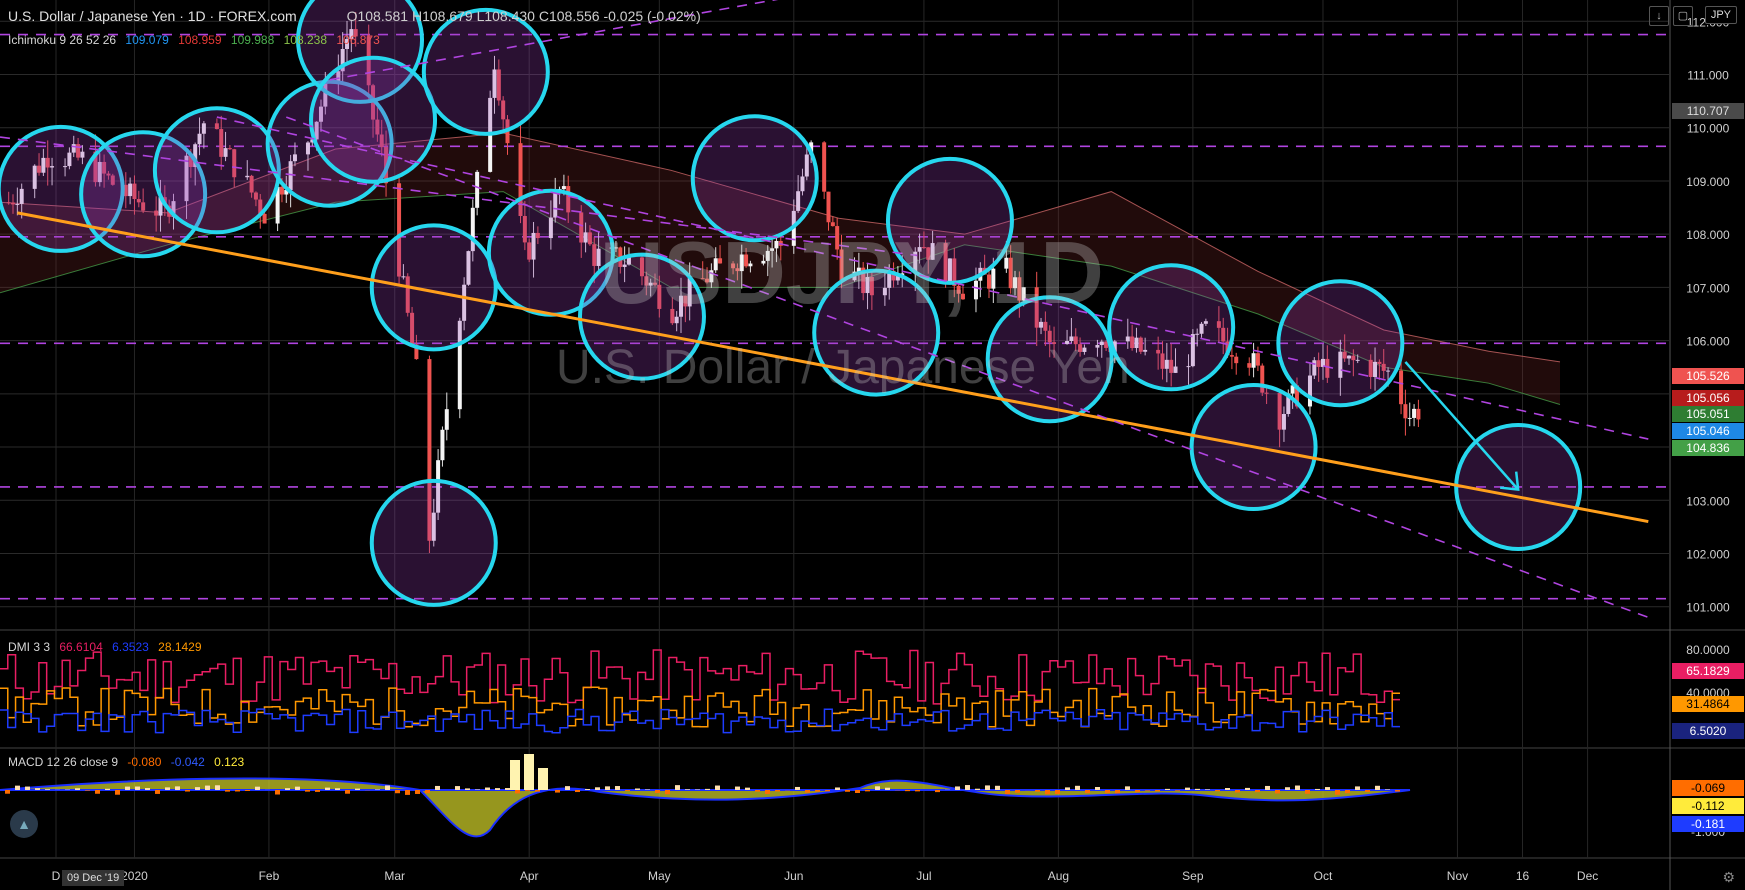  Describe the element at coordinates (187, 762) in the screenshot. I see `macd-value: -0.042` at that location.